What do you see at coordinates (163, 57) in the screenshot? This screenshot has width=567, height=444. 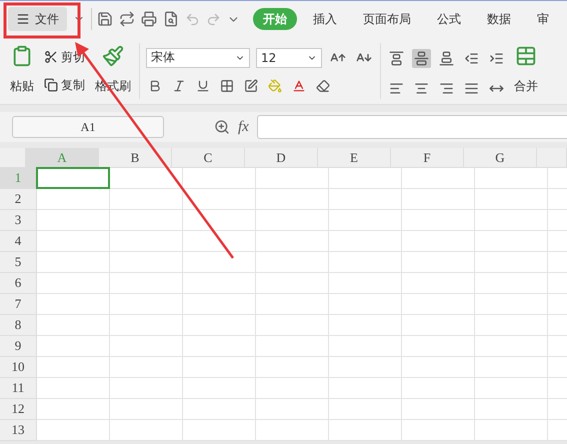 I see `font-name-value: 宋体` at bounding box center [163, 57].